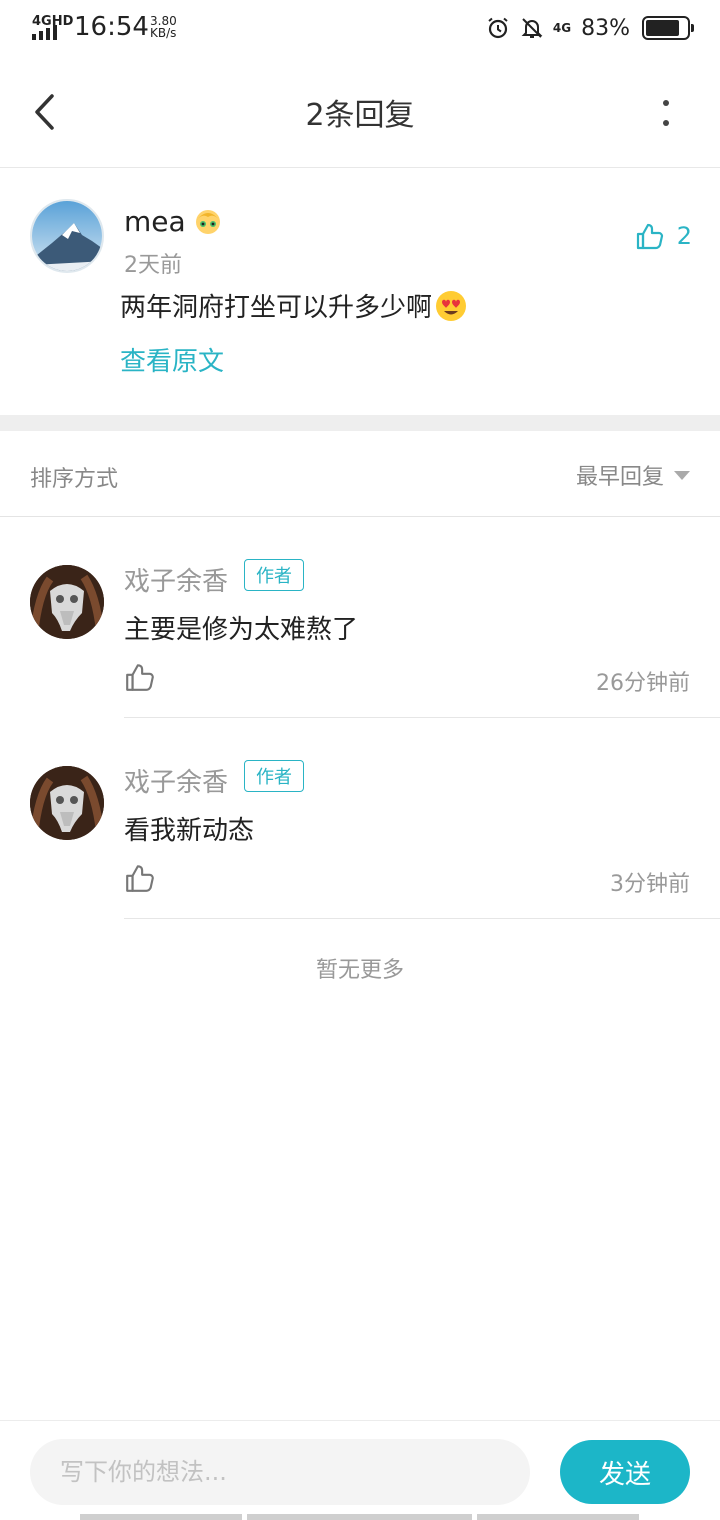  What do you see at coordinates (532, 28) in the screenshot?
I see `mute-bell-icon` at bounding box center [532, 28].